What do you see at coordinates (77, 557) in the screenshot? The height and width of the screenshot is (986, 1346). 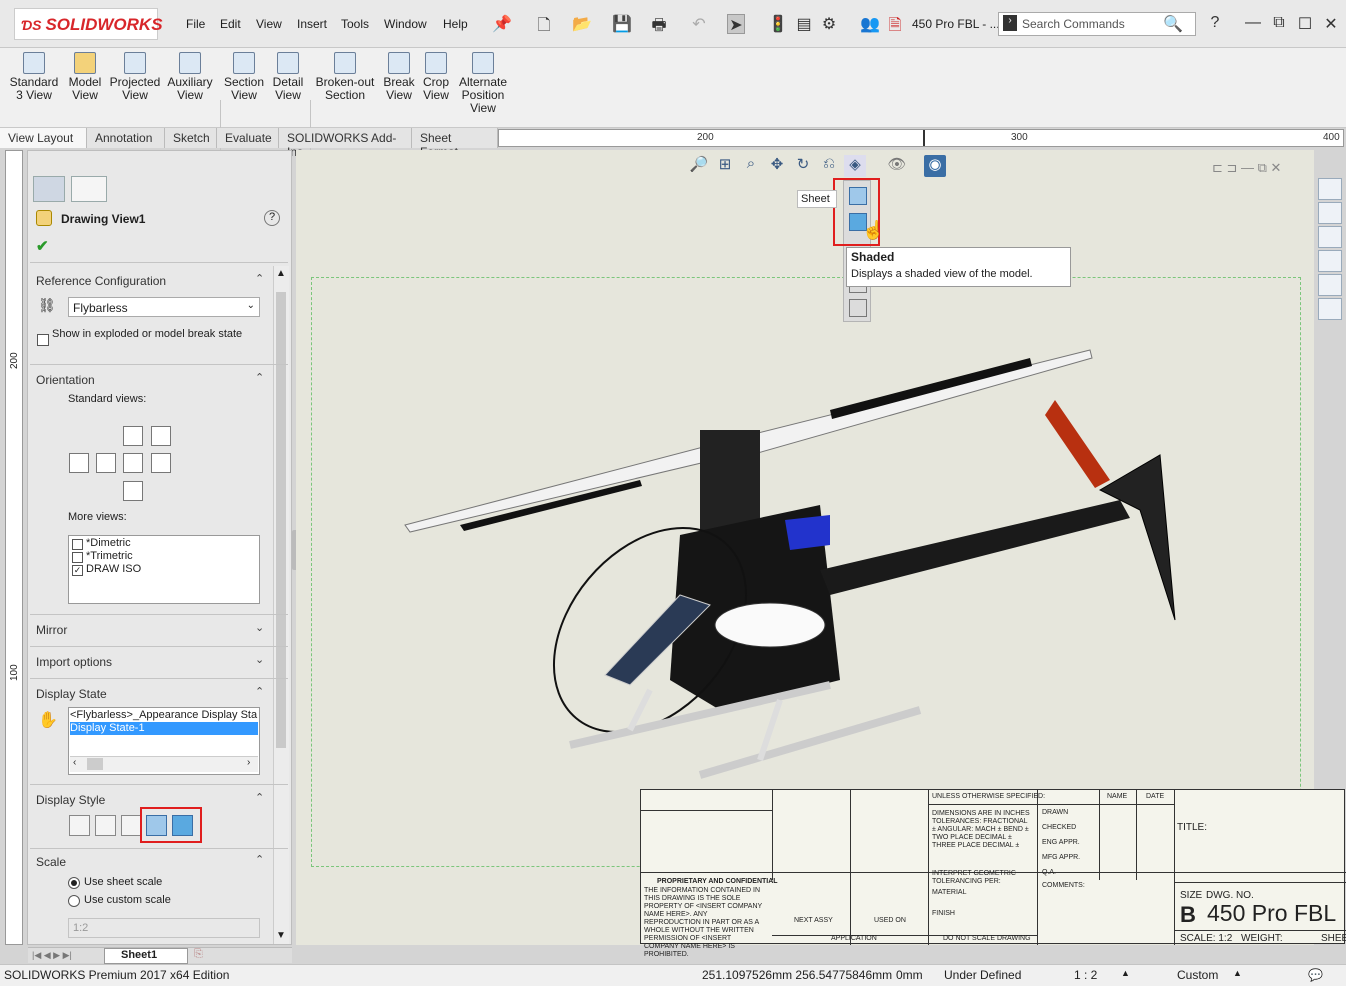 I see `trimetric-checkbox` at bounding box center [77, 557].